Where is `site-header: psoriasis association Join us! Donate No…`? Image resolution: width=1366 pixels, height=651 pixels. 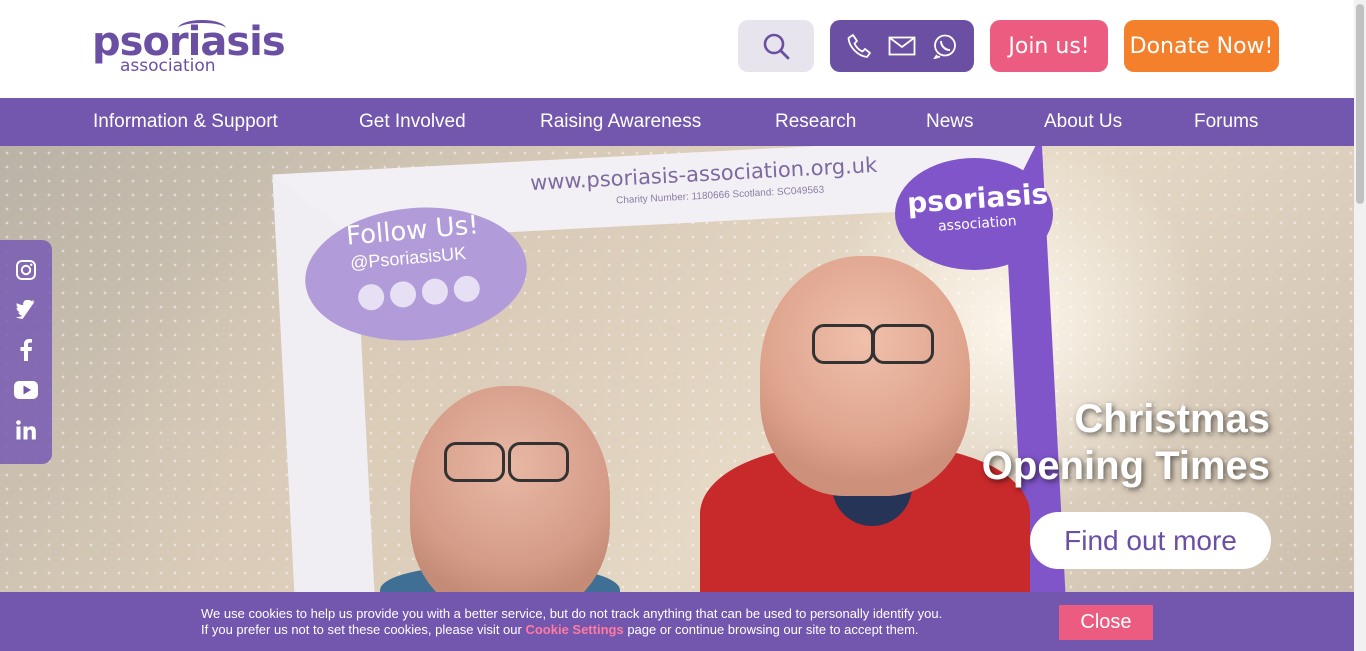 site-header: psoriasis association Join us! Donate No… is located at coordinates (677, 49).